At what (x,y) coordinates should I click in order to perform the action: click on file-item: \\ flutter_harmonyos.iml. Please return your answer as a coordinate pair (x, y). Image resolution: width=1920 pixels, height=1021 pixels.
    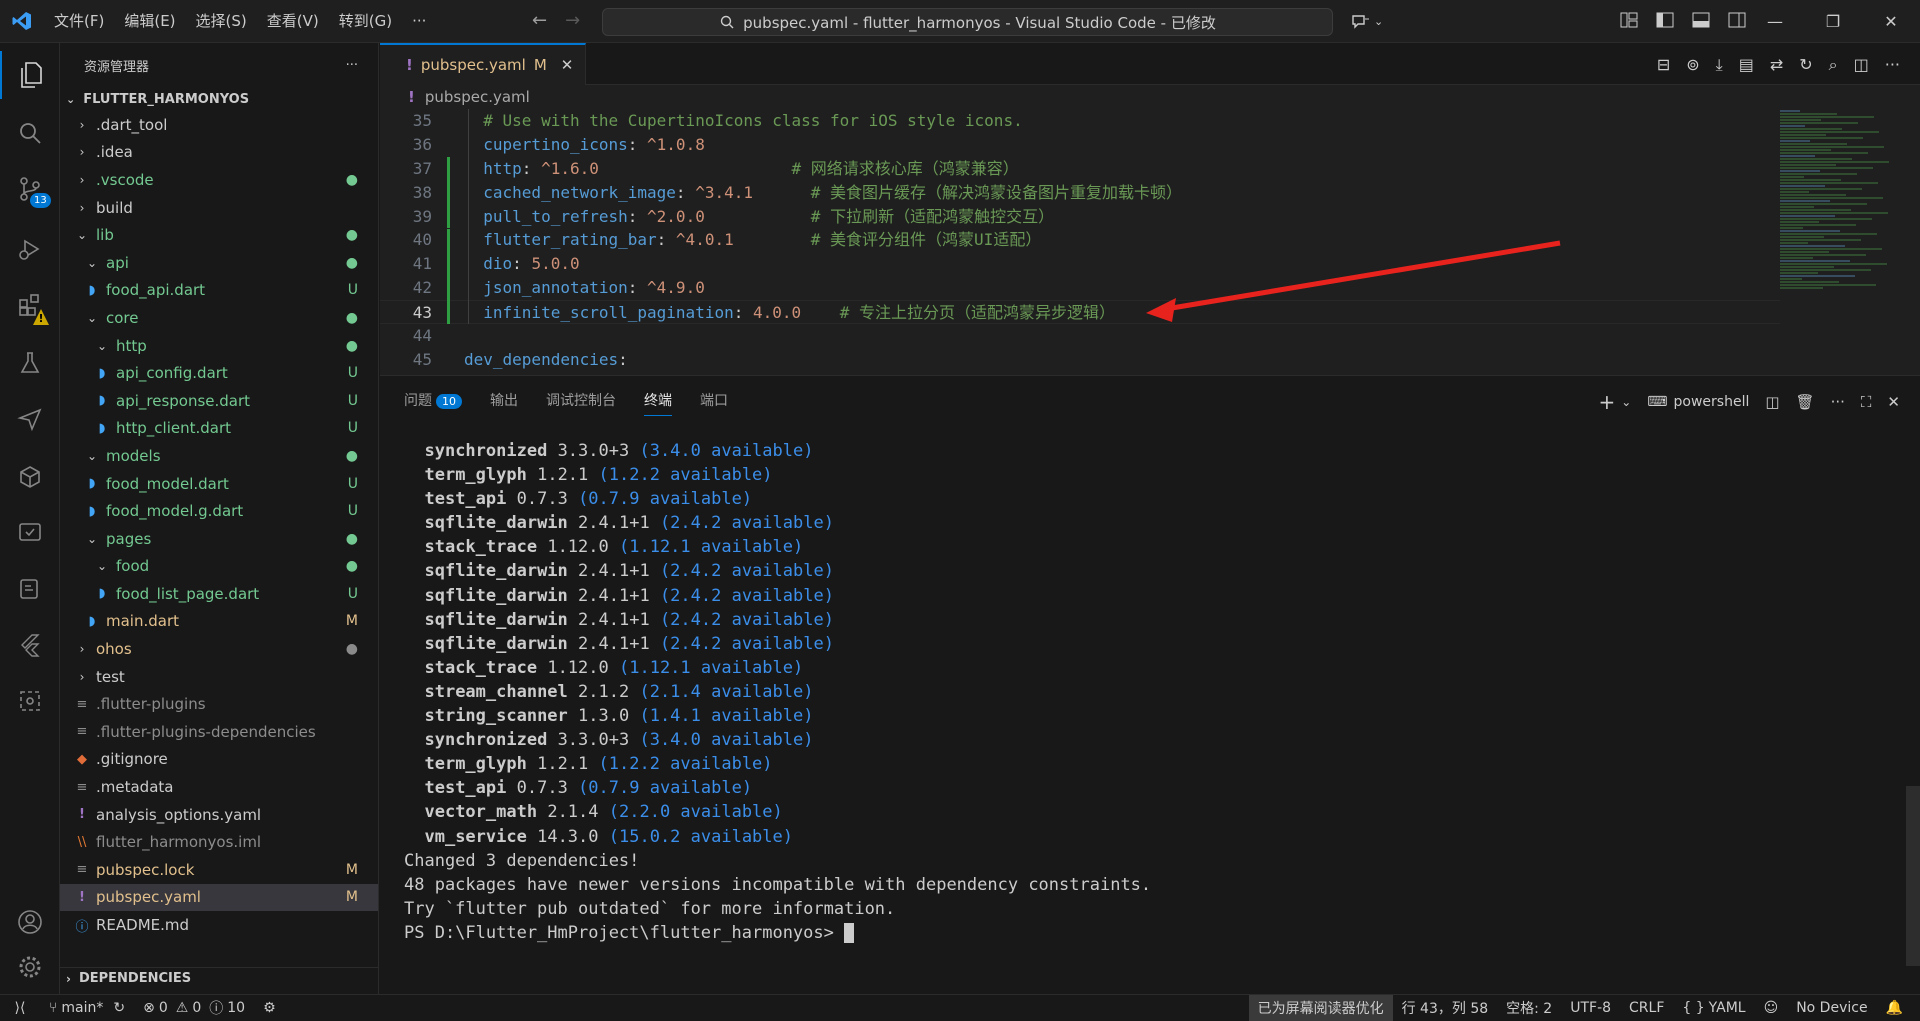
    Looking at the image, I should click on (219, 842).